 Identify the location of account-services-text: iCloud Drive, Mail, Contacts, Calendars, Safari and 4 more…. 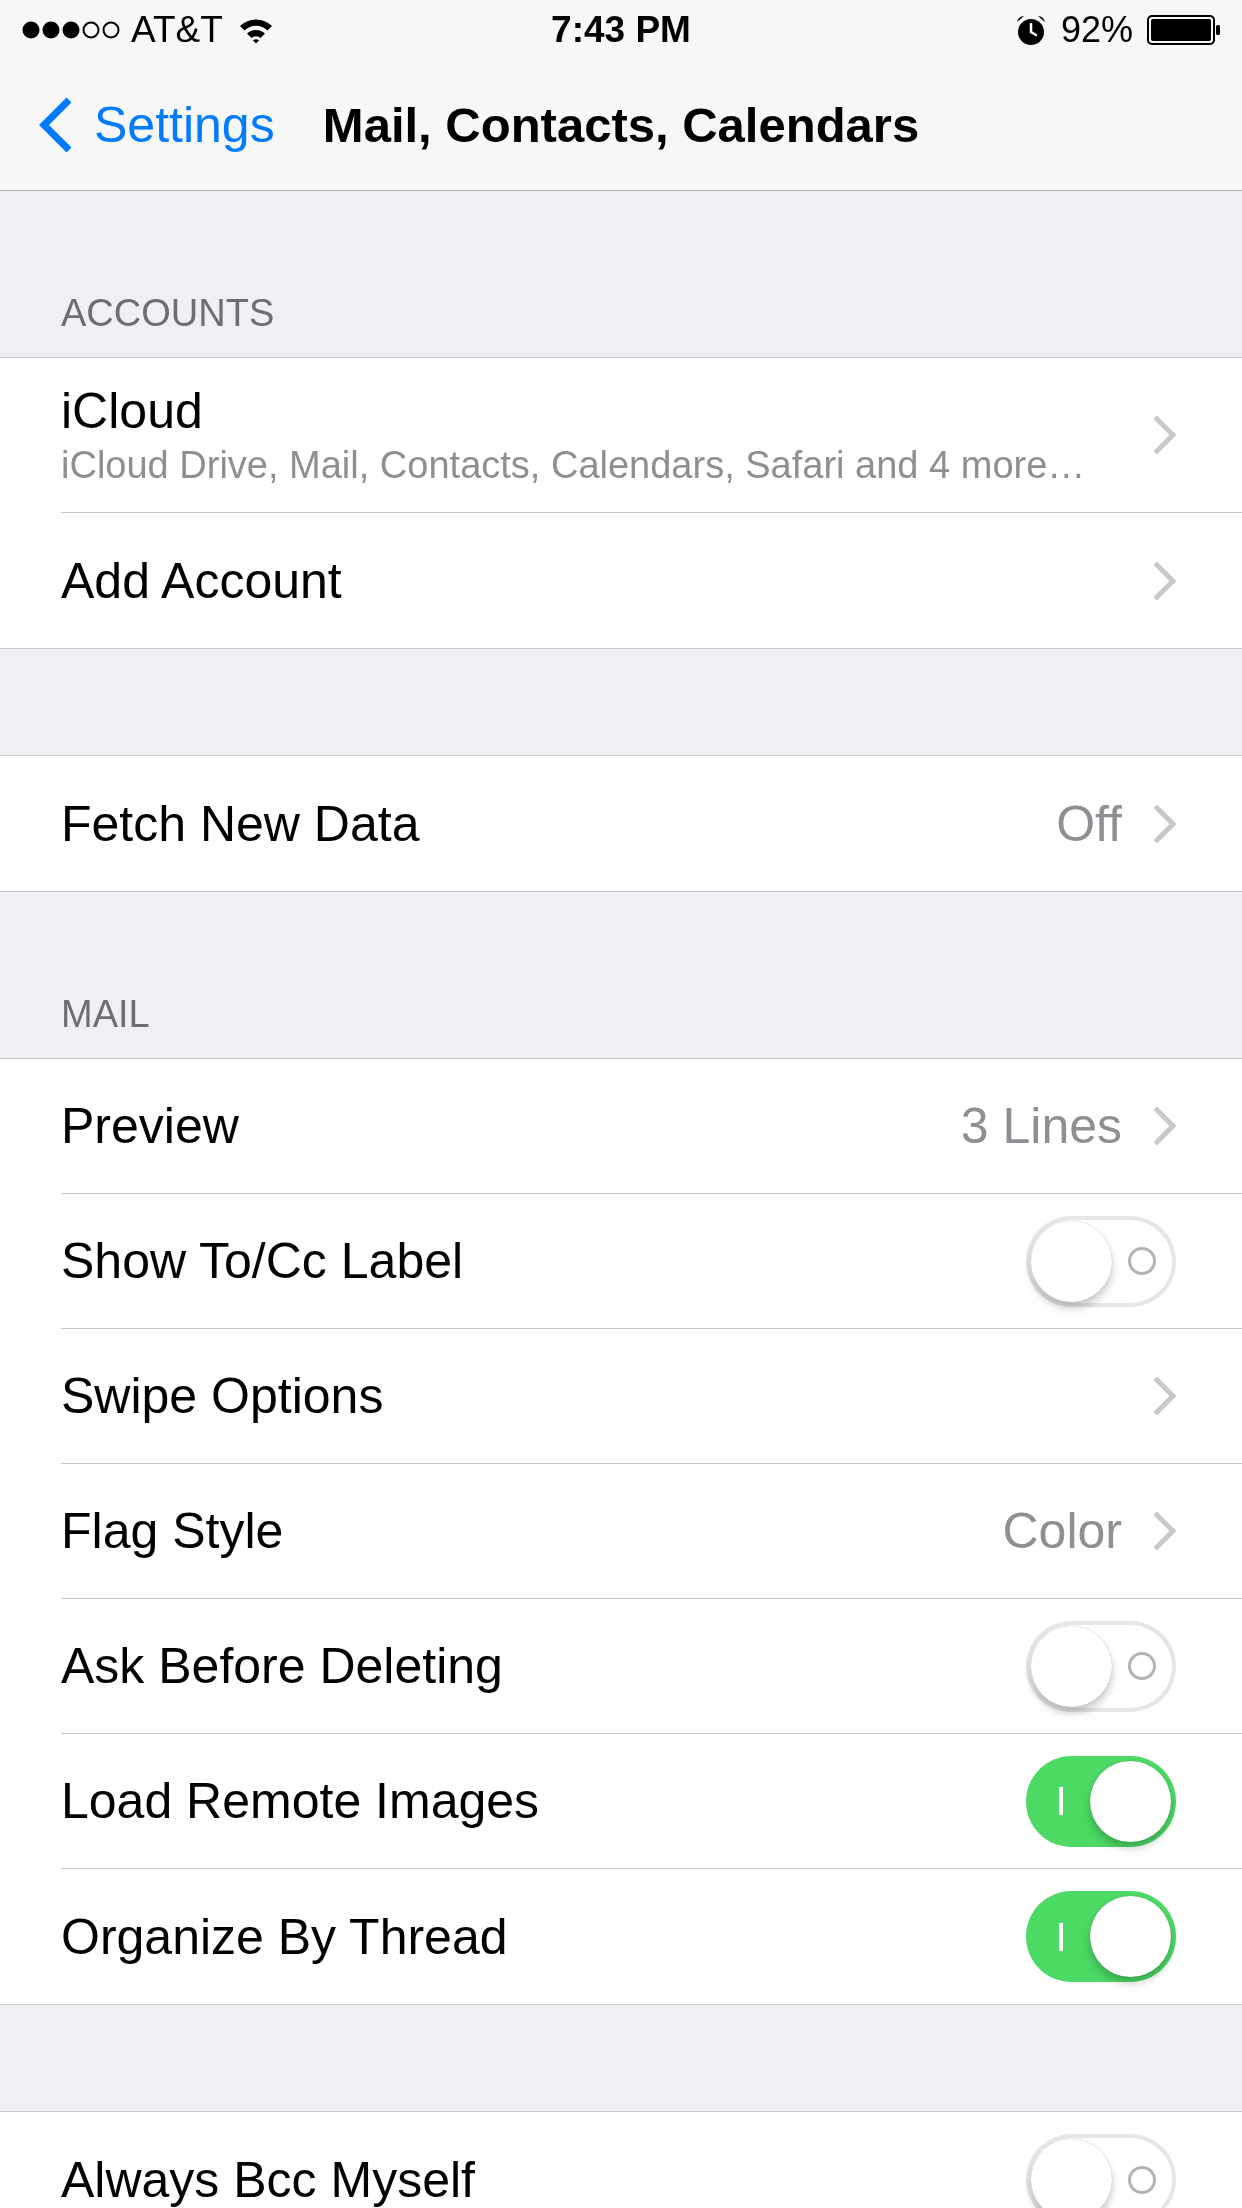
(574, 465).